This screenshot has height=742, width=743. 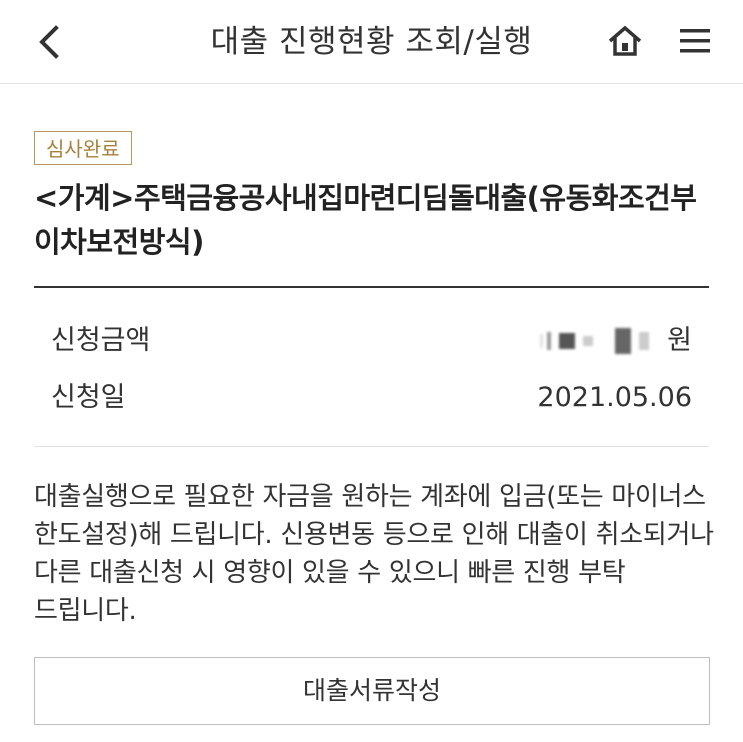 What do you see at coordinates (371, 42) in the screenshot?
I see `app-header: 대출 진행현황 조회/실행` at bounding box center [371, 42].